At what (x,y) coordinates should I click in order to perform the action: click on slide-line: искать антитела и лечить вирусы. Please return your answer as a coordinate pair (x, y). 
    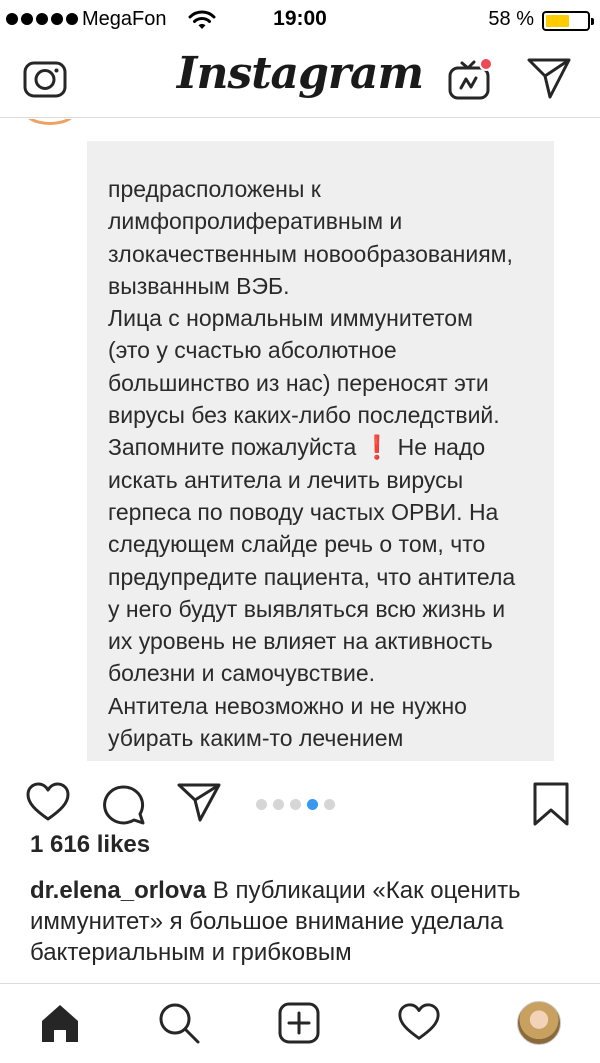
    Looking at the image, I should click on (286, 479).